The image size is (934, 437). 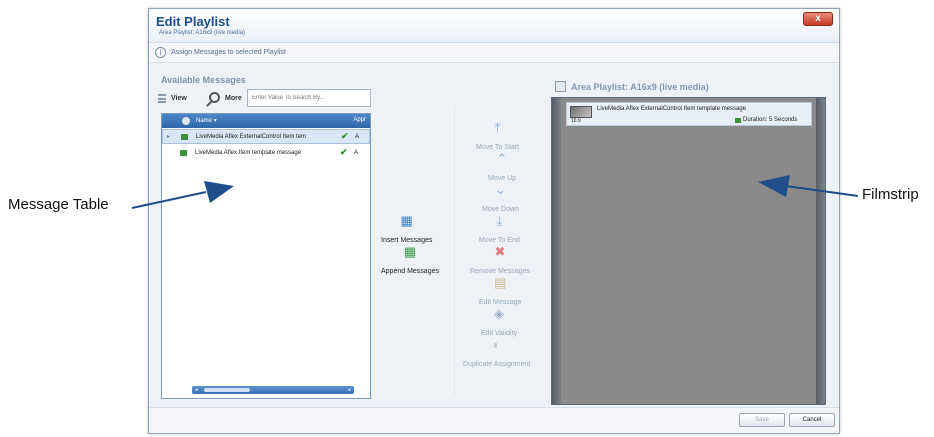 I want to click on duration-icon, so click(x=738, y=120).